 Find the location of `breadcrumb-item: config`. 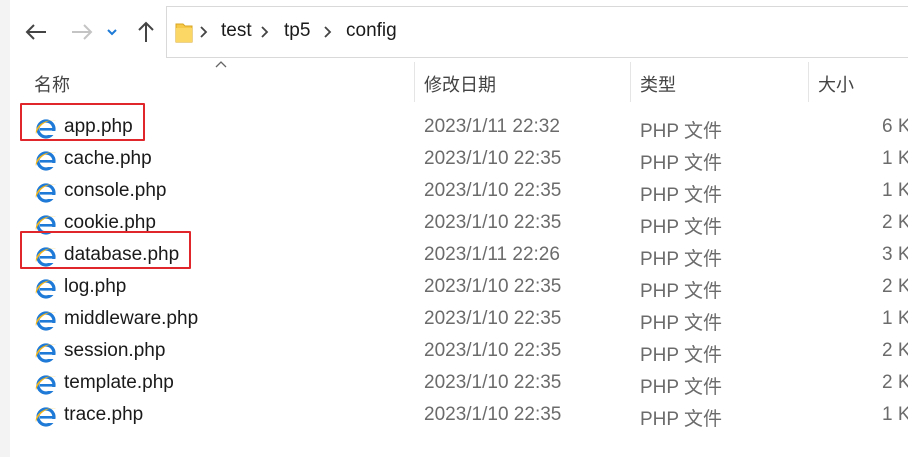

breadcrumb-item: config is located at coordinates (371, 31).